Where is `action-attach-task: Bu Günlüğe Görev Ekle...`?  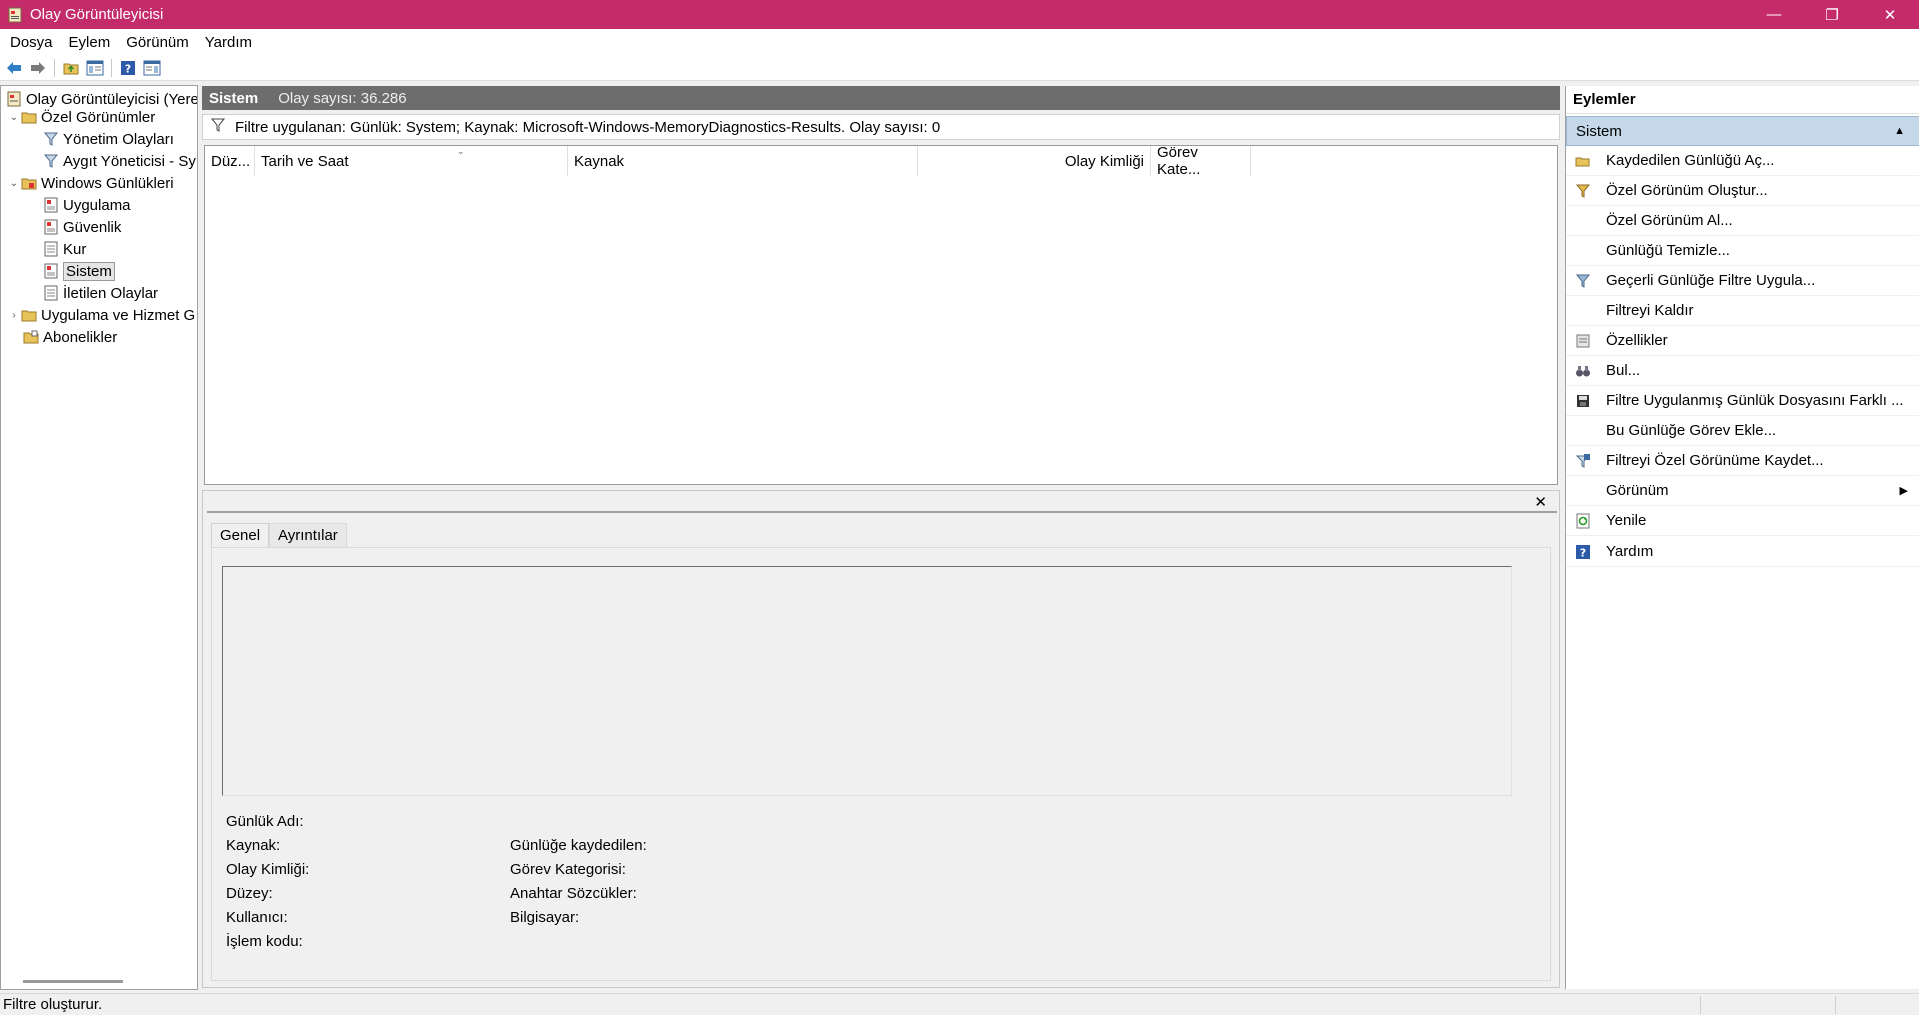
action-attach-task: Bu Günlüğe Görev Ekle... is located at coordinates (1742, 431).